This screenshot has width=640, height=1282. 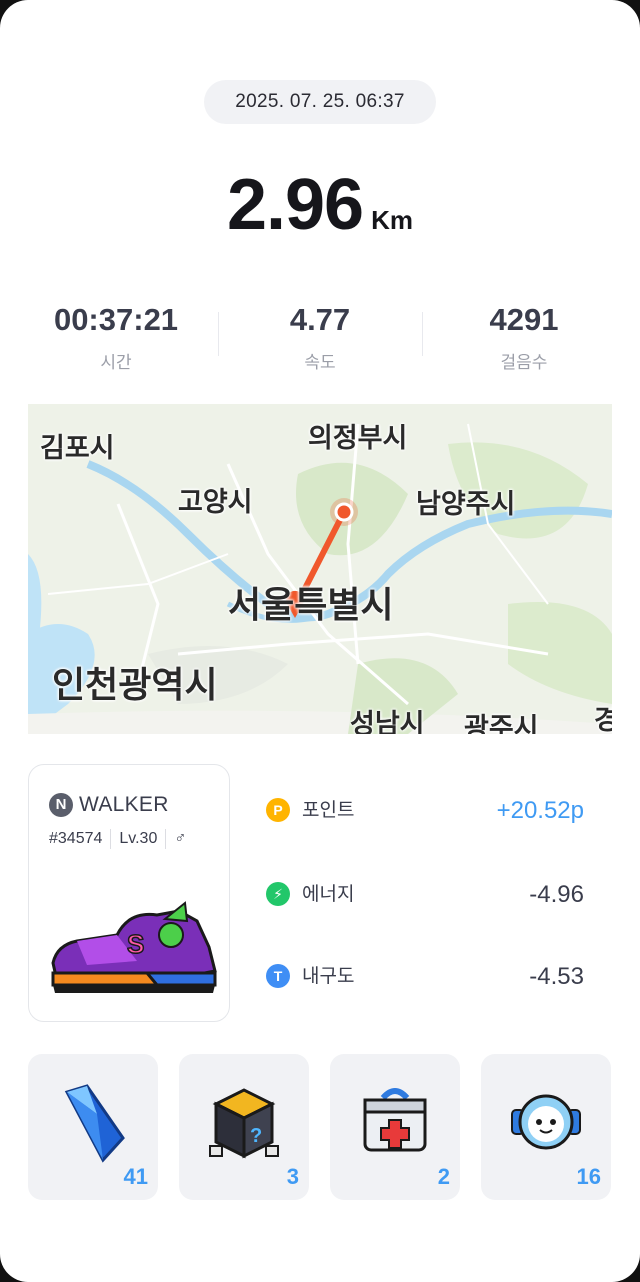 I want to click on map-label: 고양시, so click(x=215, y=502).